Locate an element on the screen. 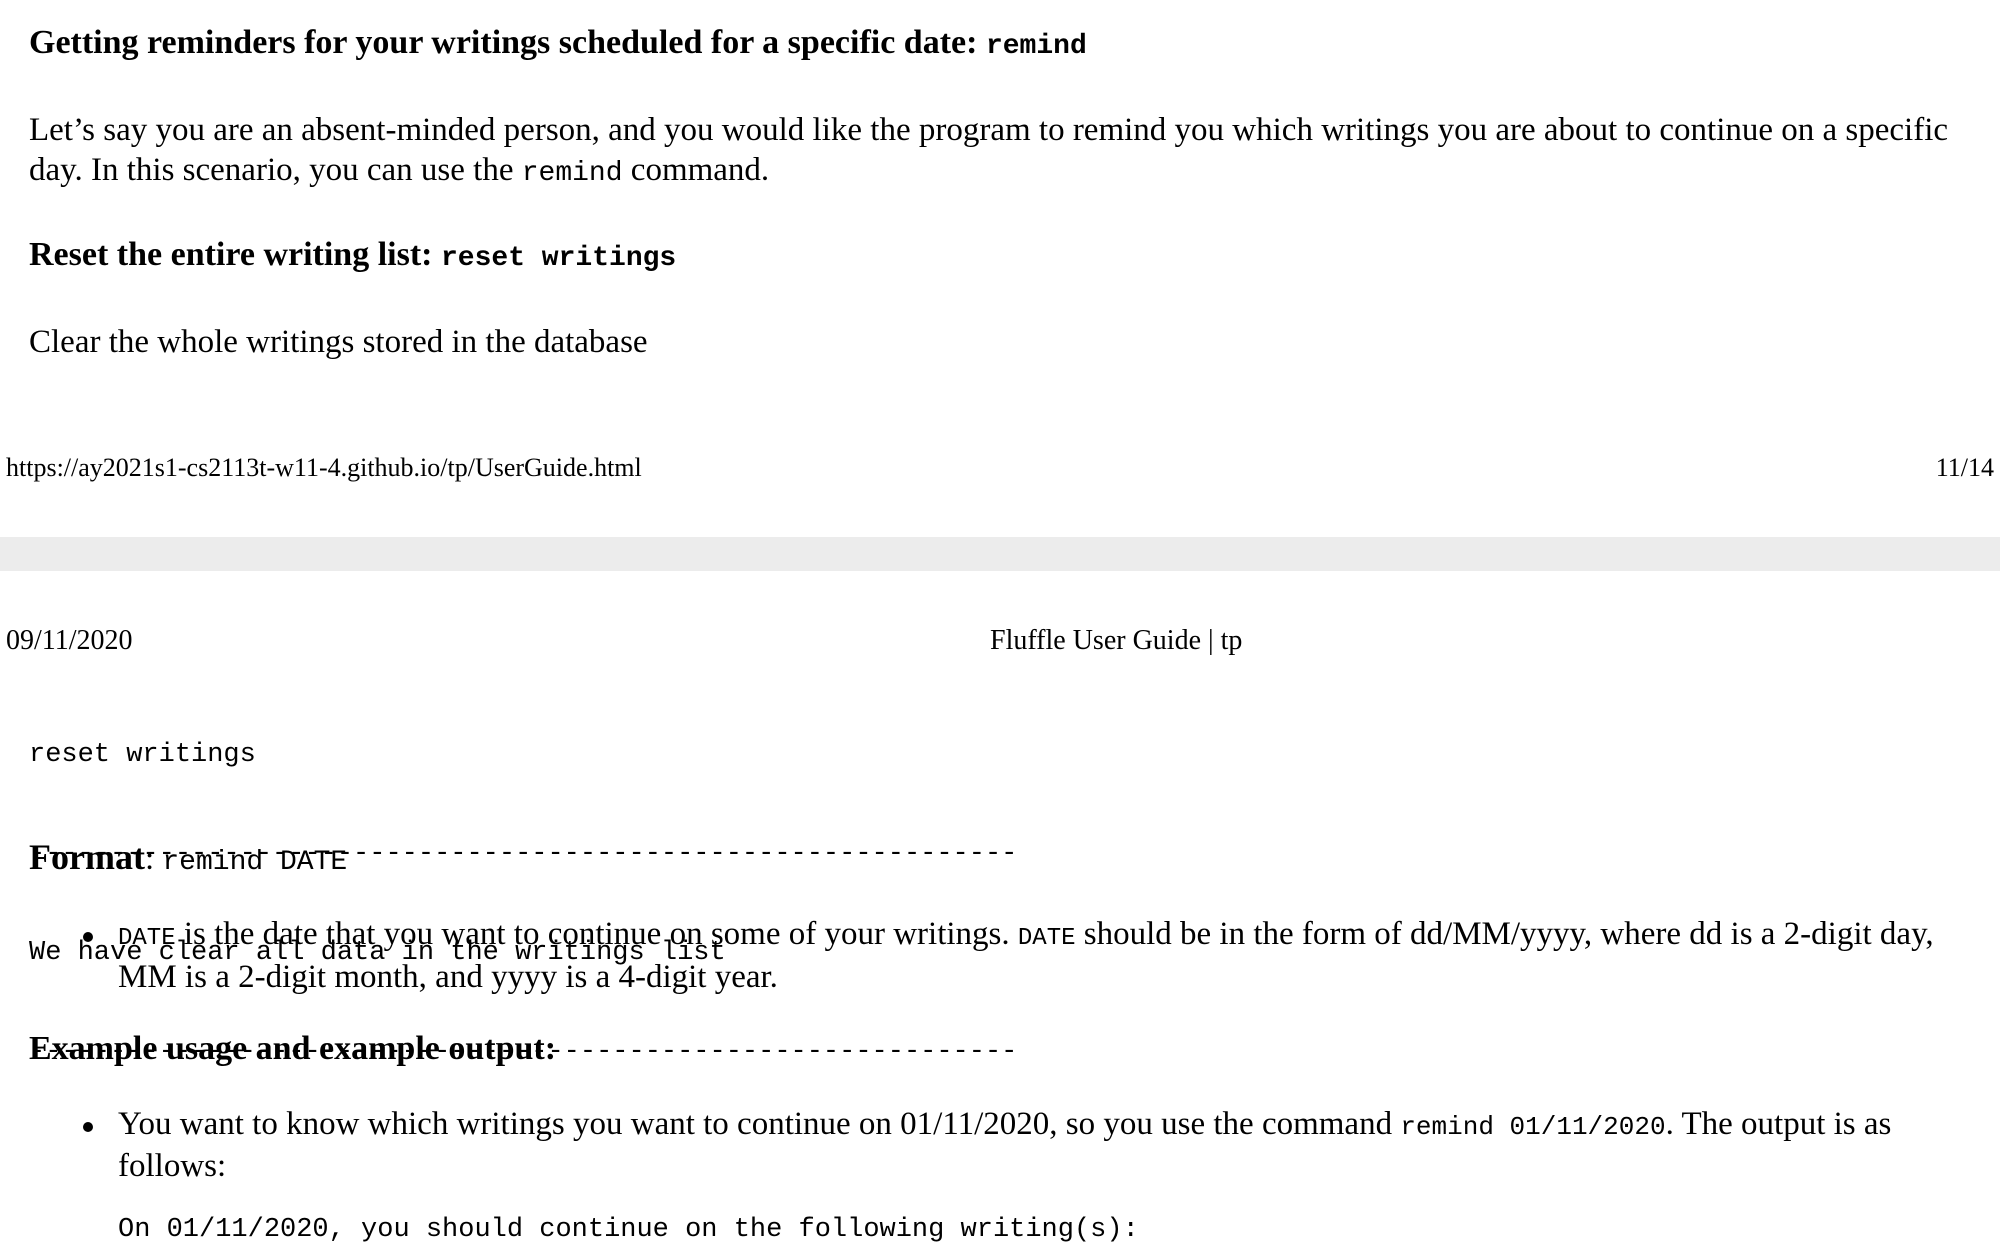 The image size is (2000, 1258). heading-code: remind is located at coordinates (1036, 46).